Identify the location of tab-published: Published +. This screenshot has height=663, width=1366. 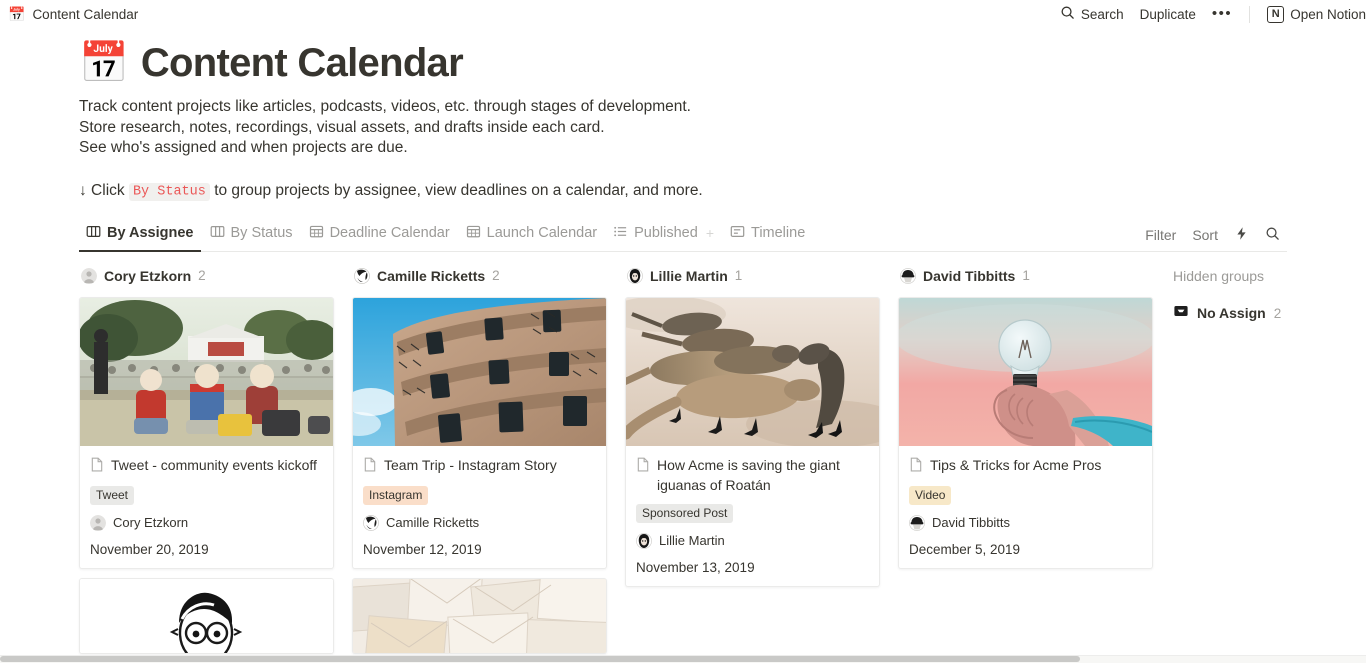
(663, 235).